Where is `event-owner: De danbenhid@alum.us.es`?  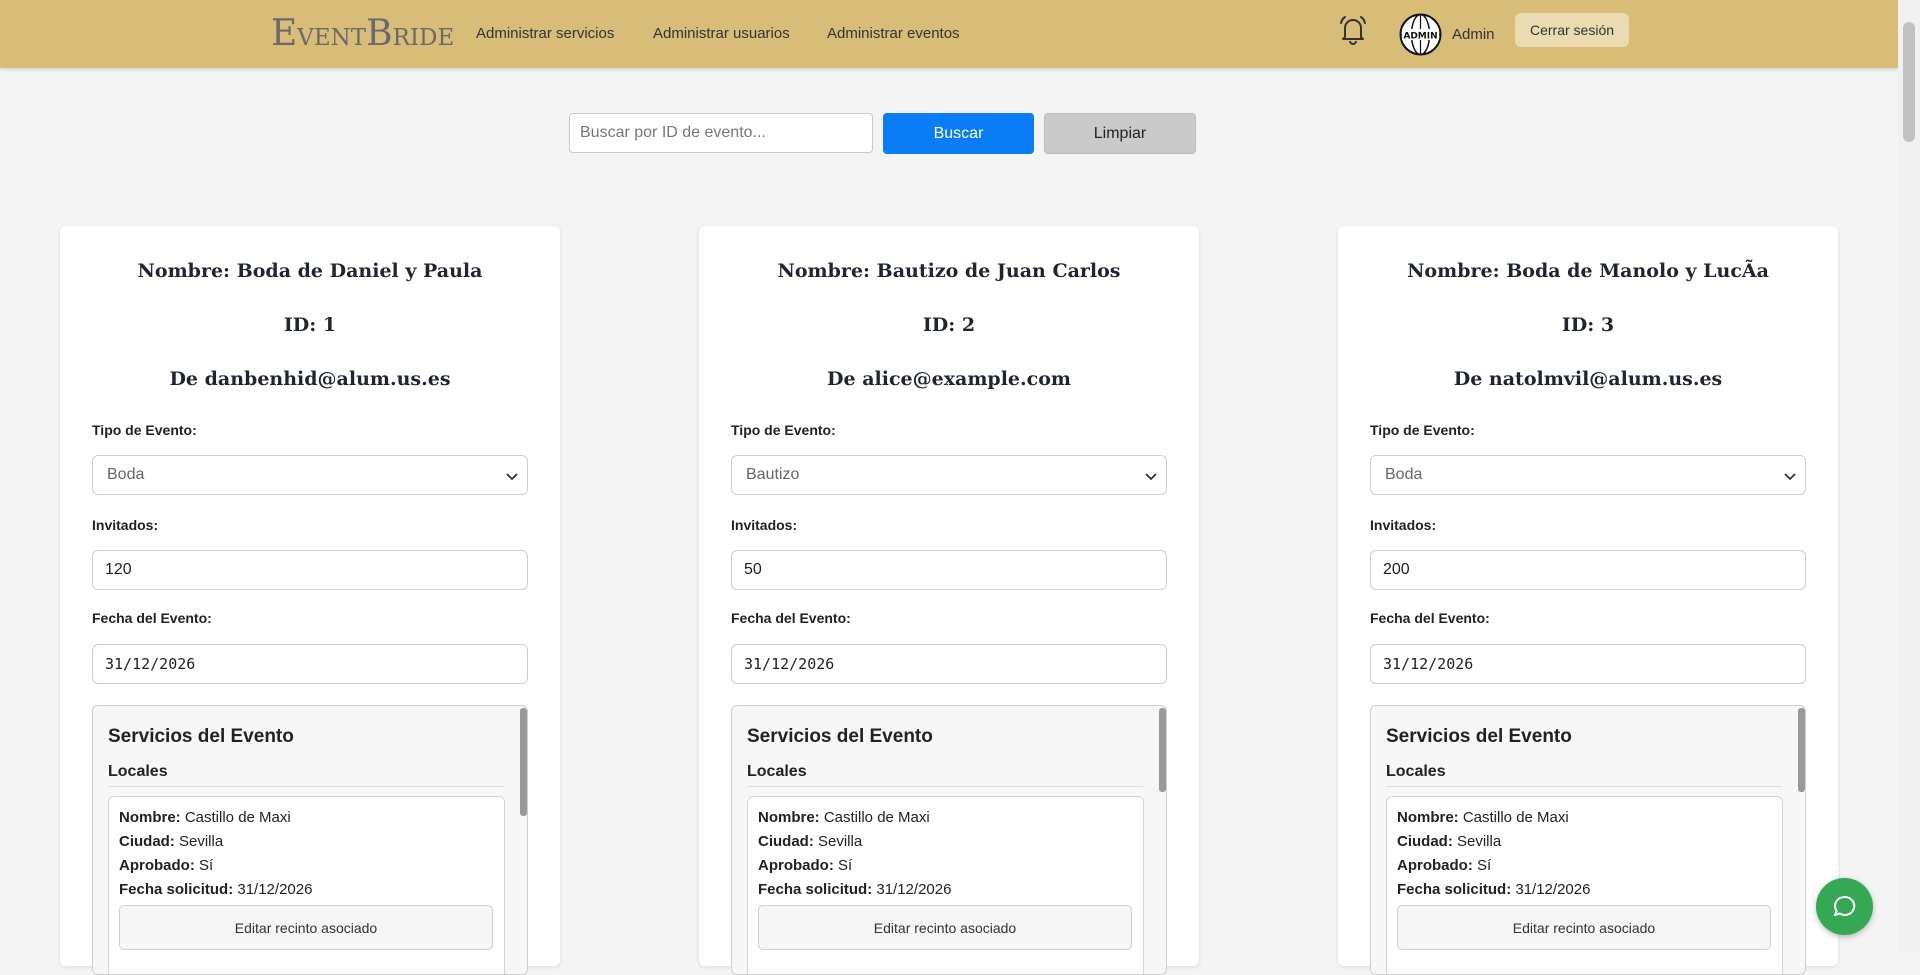
event-owner: De danbenhid@alum.us.es is located at coordinates (310, 379).